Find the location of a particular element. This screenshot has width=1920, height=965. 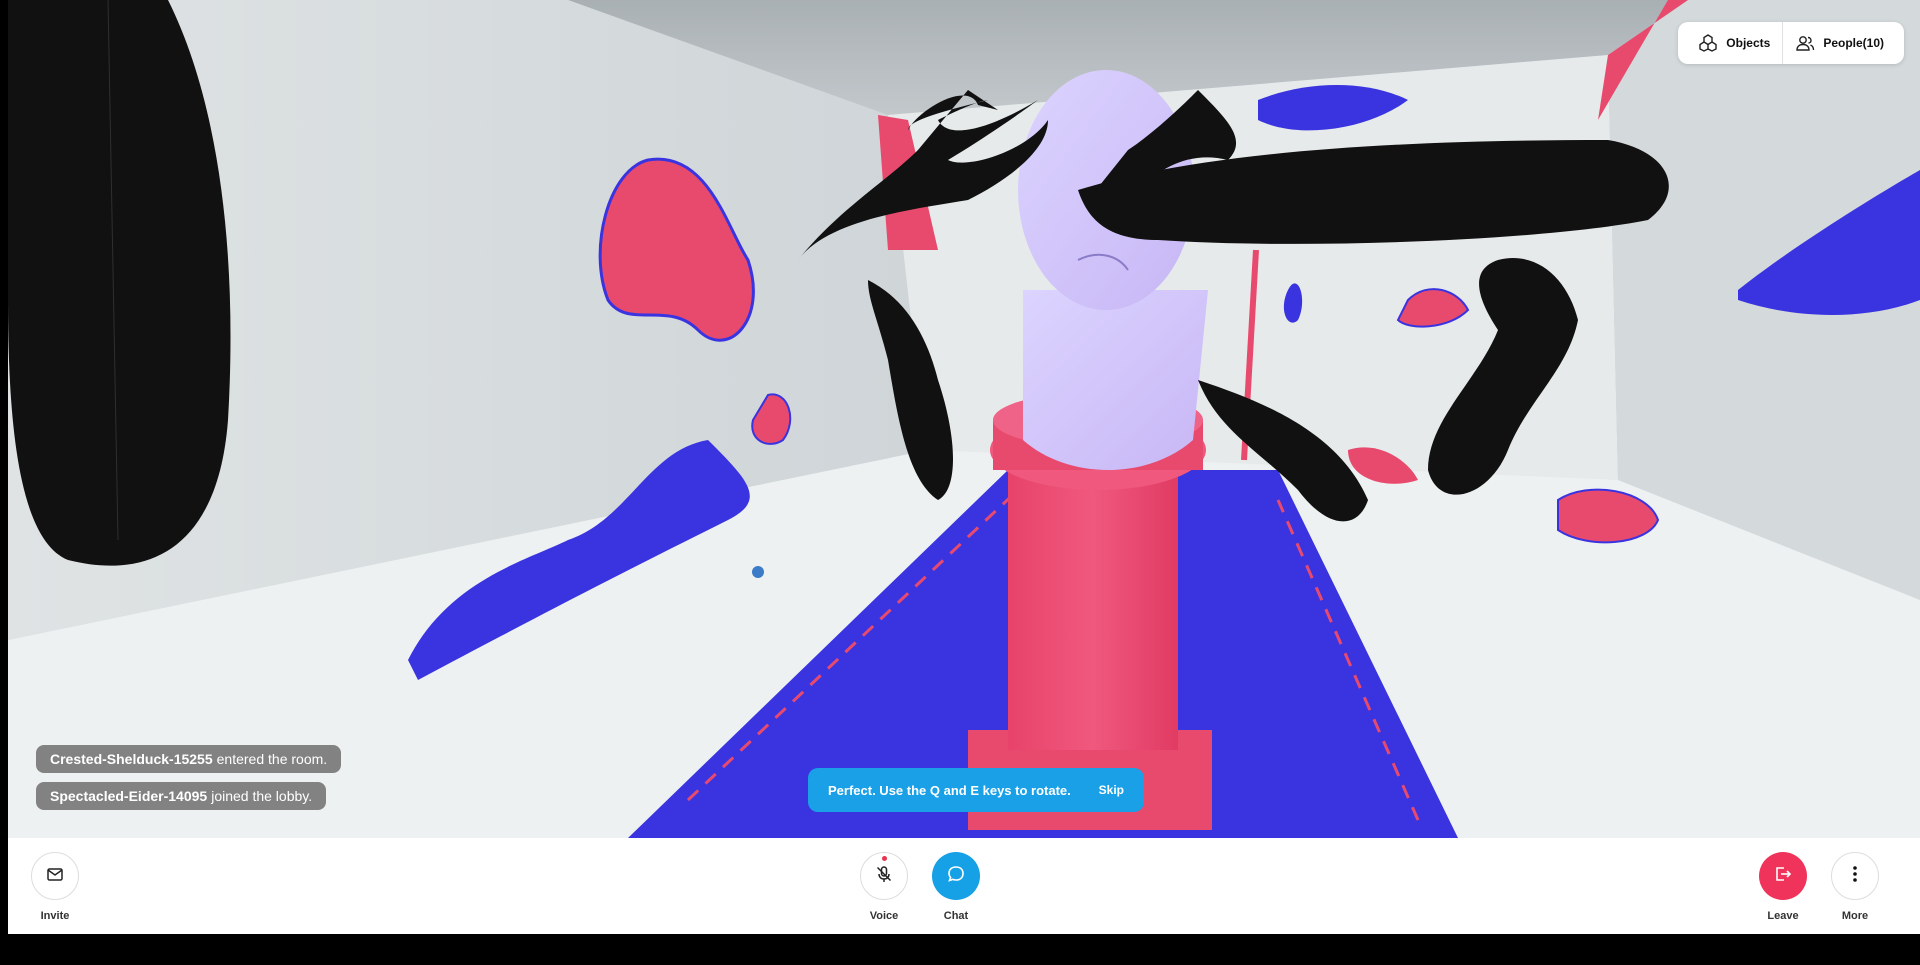

notification-action: joined the lobby. is located at coordinates (262, 796).